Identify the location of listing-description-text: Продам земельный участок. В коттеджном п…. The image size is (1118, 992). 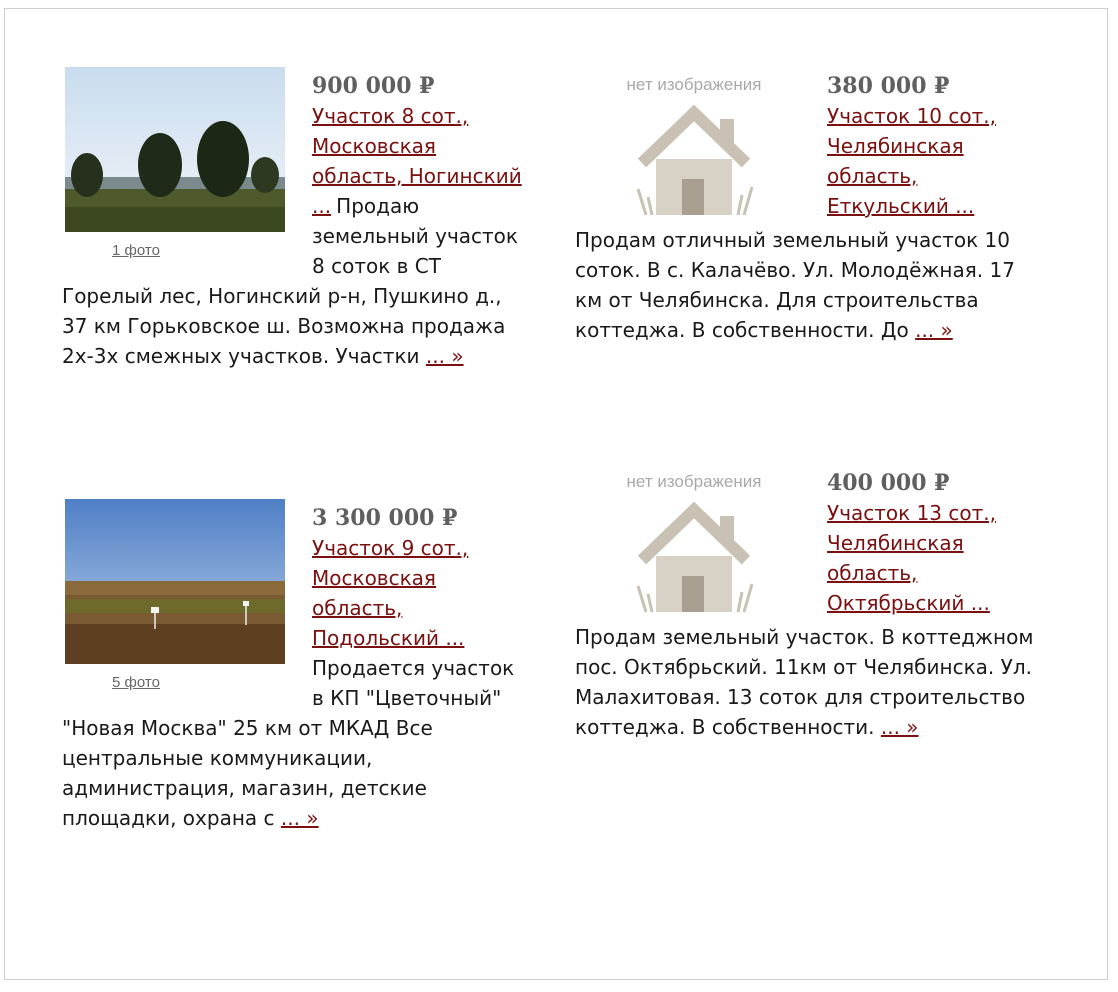
(804, 682).